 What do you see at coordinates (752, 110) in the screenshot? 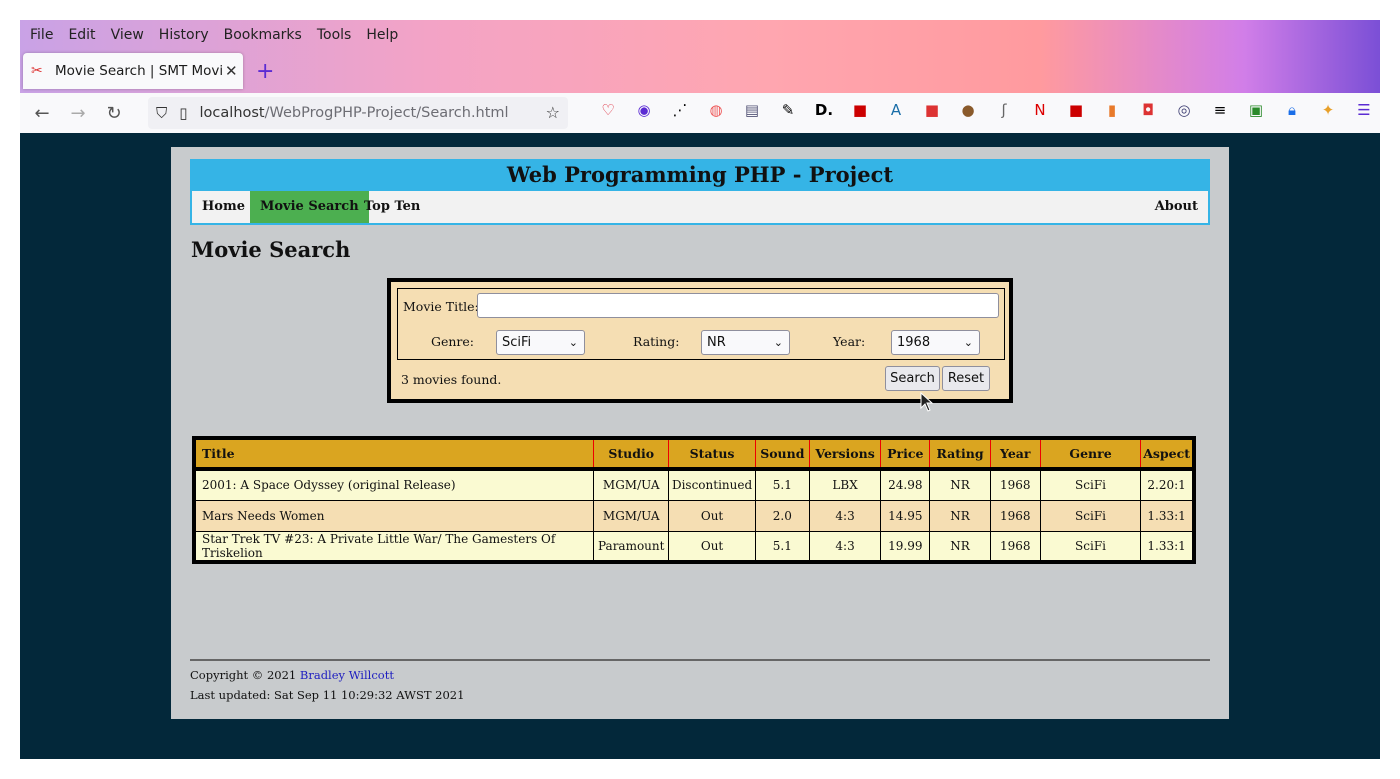
I see `extension-icon: ▤` at bounding box center [752, 110].